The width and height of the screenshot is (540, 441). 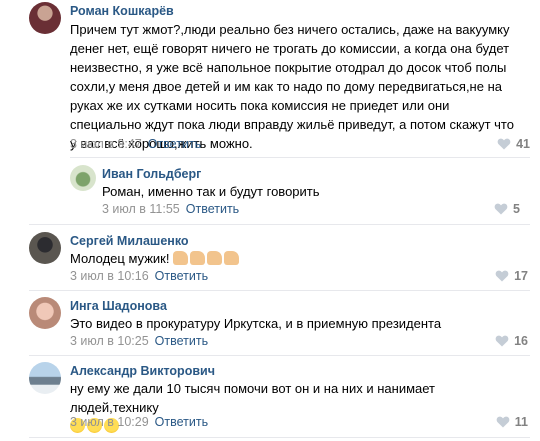 What do you see at coordinates (118, 306) in the screenshot?
I see `comment-author: Инга Шадонова` at bounding box center [118, 306].